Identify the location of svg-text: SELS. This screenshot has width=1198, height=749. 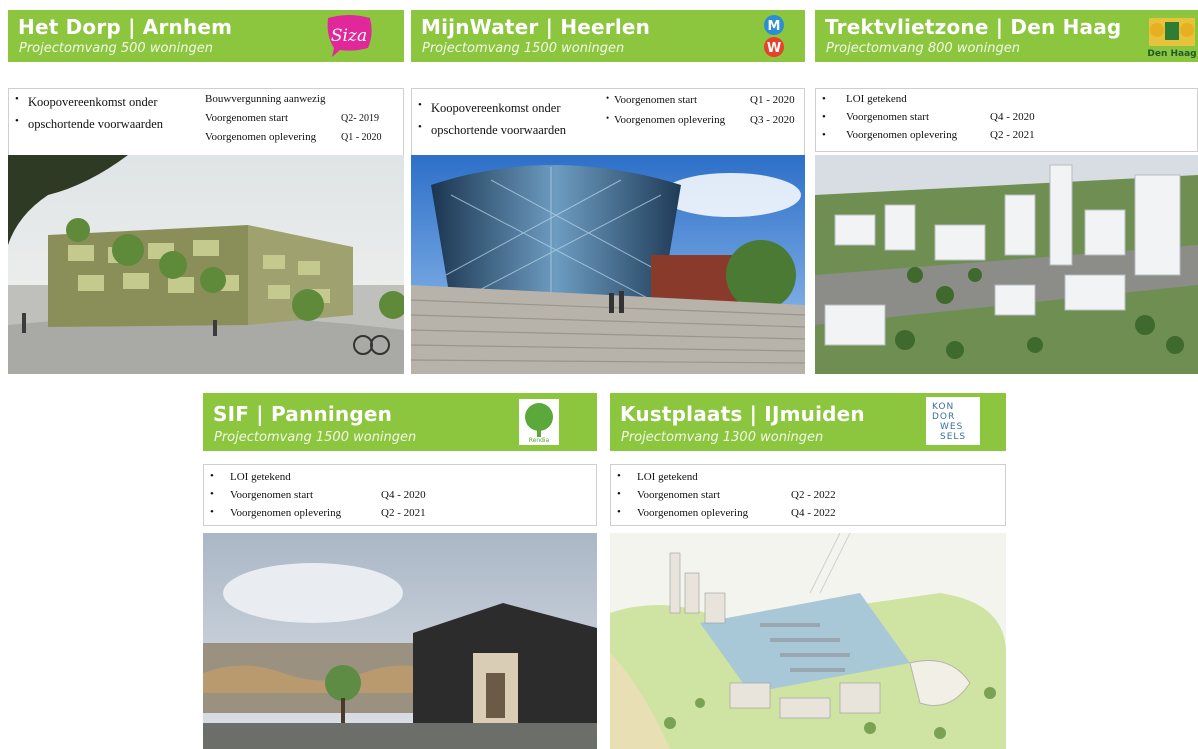
(953, 437).